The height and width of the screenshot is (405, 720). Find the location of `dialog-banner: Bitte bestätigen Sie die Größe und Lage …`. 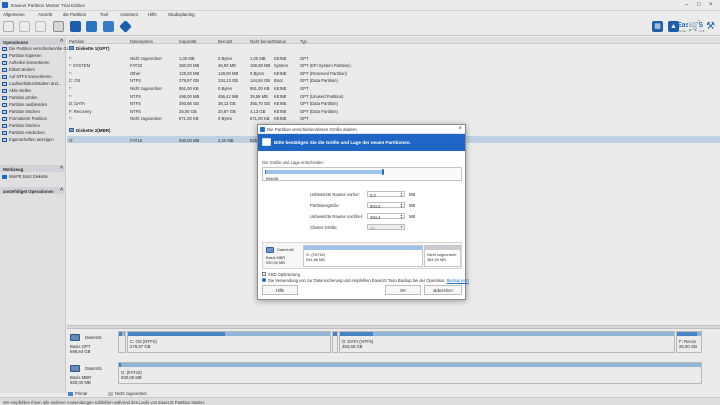

dialog-banner: Bitte bestätigen Sie die Größe und Lage … is located at coordinates (361, 142).